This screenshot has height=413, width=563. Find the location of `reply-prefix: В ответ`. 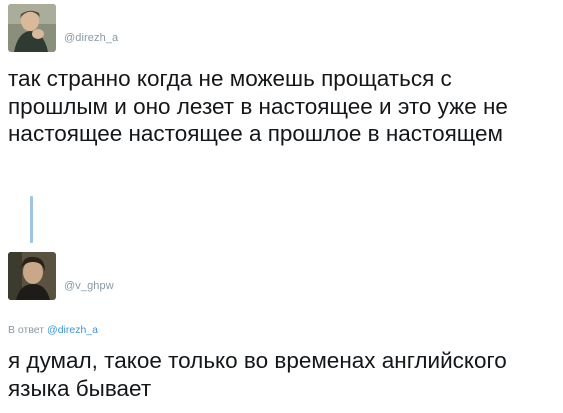

reply-prefix: В ответ is located at coordinates (26, 330).